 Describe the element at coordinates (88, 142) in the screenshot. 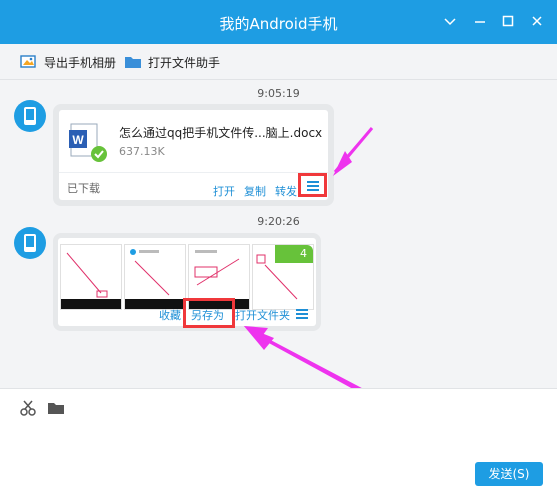

I see `word-icon: W` at that location.